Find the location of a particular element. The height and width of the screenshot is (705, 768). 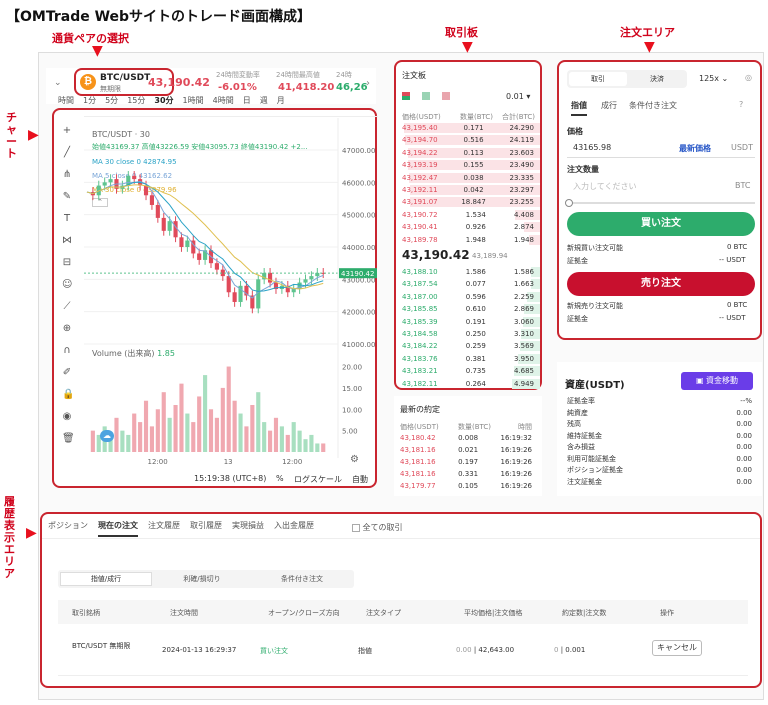

orderbook-row: 43,182.11 0.264 4.949 is located at coordinates (468, 384).